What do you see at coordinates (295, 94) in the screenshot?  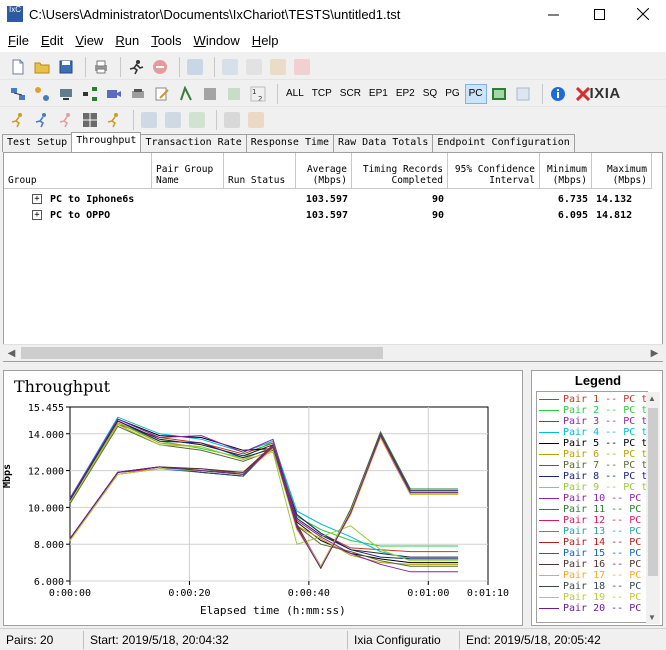 I see `view-filter-all-button: ALL` at bounding box center [295, 94].